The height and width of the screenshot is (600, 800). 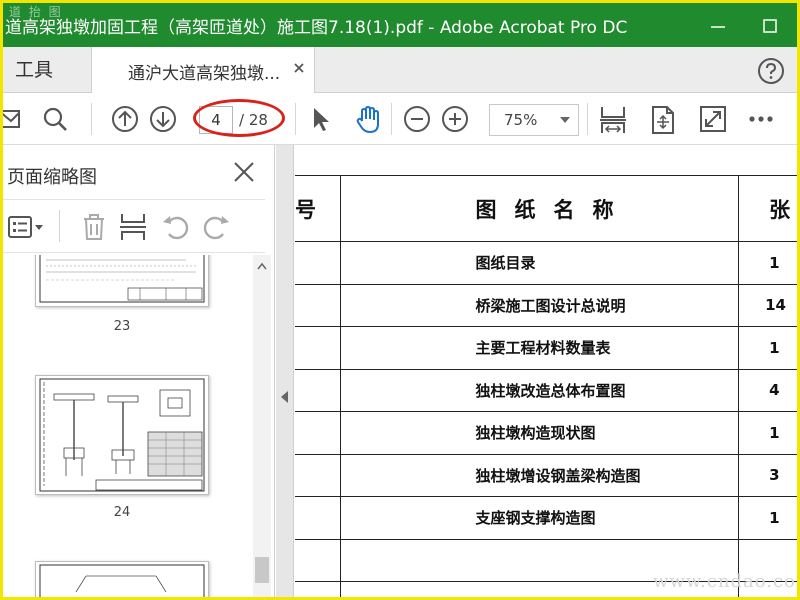 I want to click on hand-tool-button, so click(x=367, y=119).